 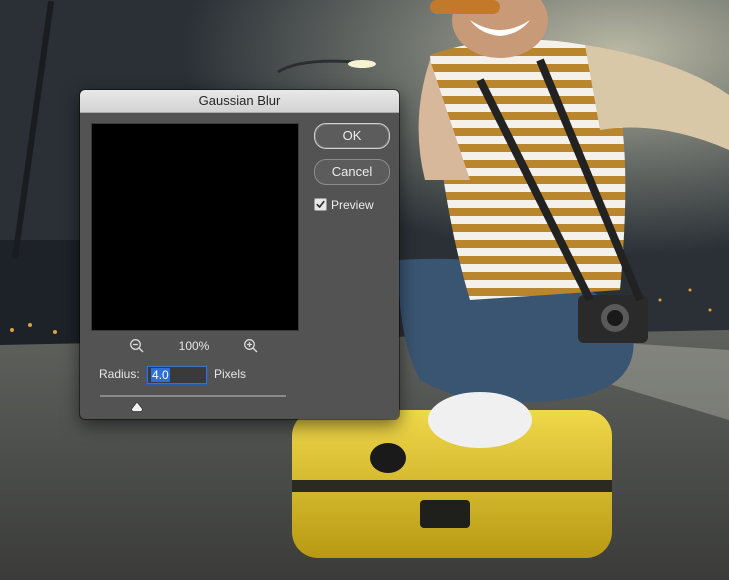 What do you see at coordinates (193, 396) in the screenshot?
I see `radius-slider-track` at bounding box center [193, 396].